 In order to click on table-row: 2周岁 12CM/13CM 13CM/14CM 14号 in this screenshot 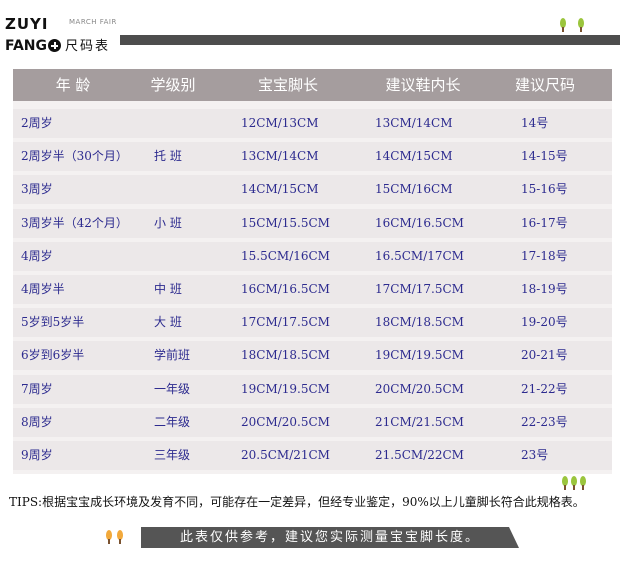, I will do `click(312, 123)`.